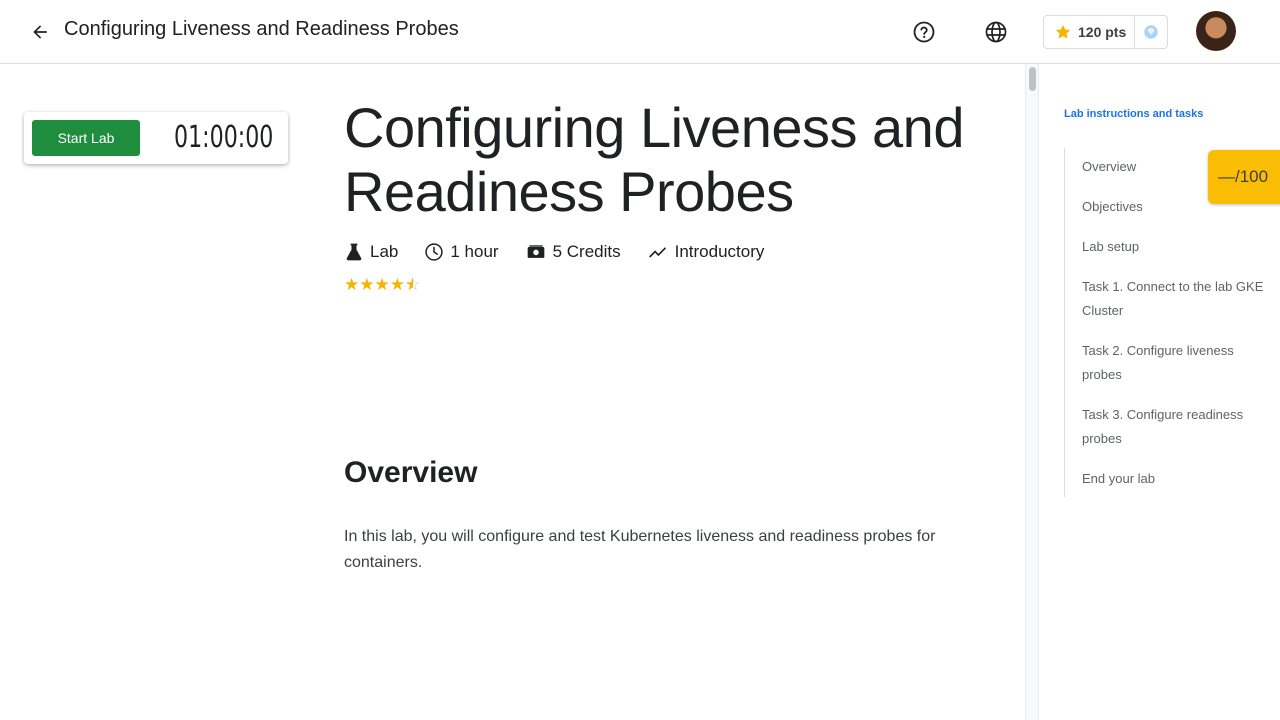 The image size is (1280, 720). I want to click on arrow-back-icon, so click(40, 32).